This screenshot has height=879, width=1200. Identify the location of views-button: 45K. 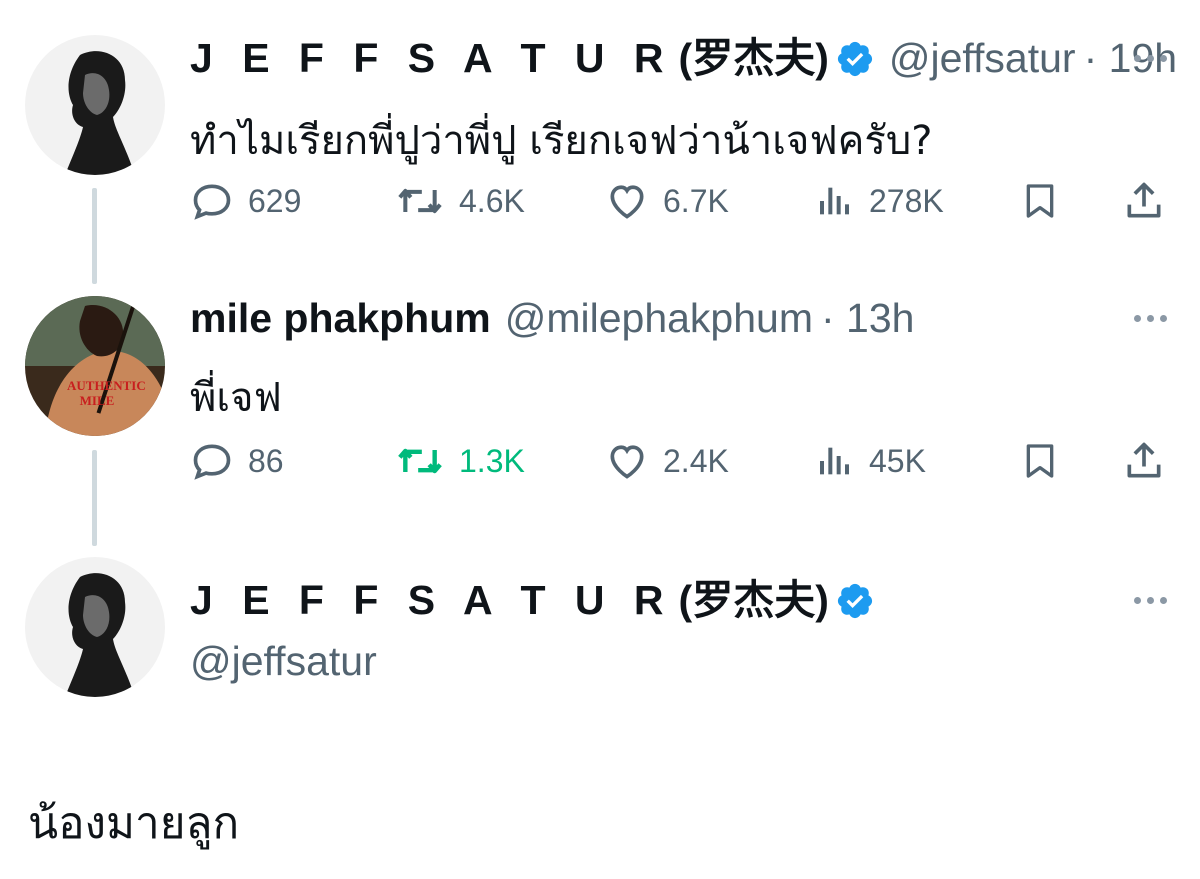
(870, 461).